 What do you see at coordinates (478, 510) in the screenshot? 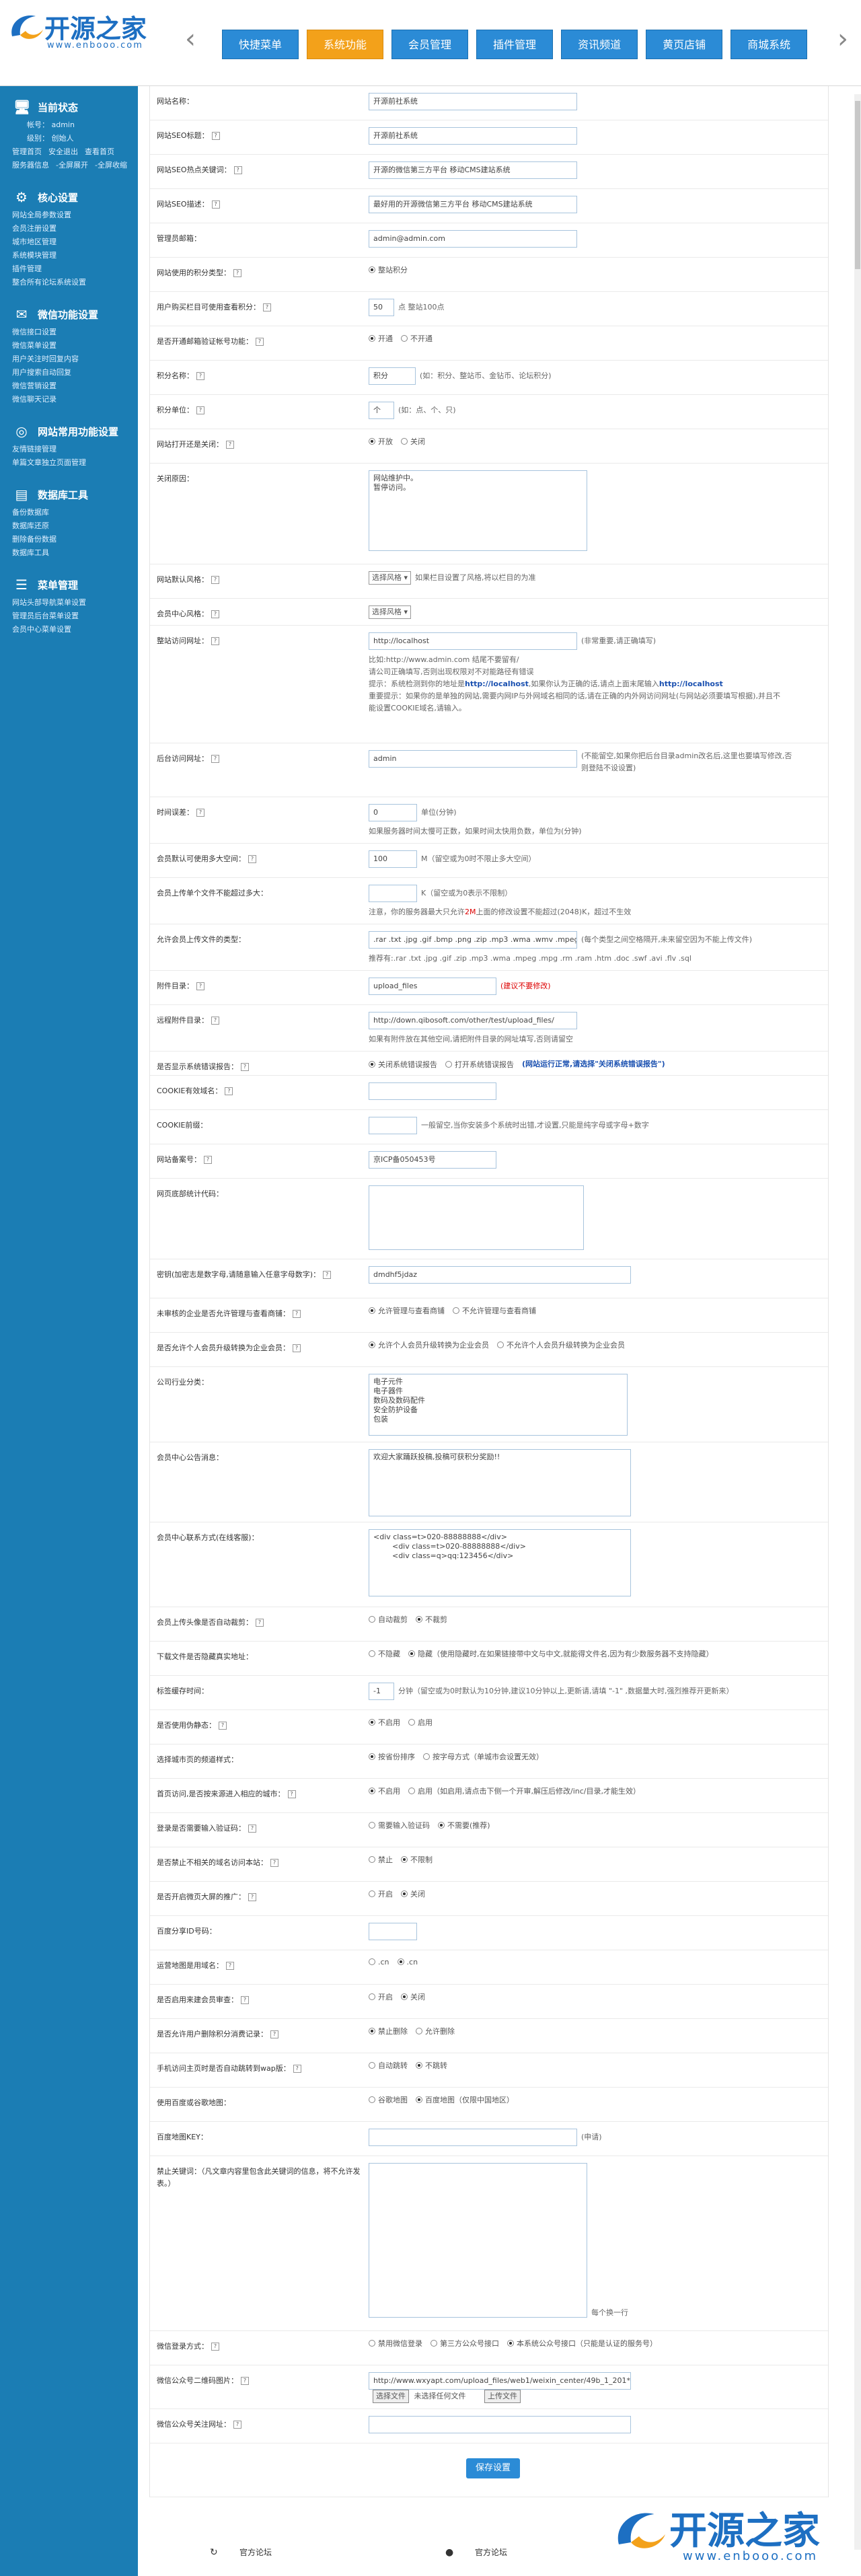
I see `close-reason-textarea: 网站维护中。 暂停访问。` at bounding box center [478, 510].